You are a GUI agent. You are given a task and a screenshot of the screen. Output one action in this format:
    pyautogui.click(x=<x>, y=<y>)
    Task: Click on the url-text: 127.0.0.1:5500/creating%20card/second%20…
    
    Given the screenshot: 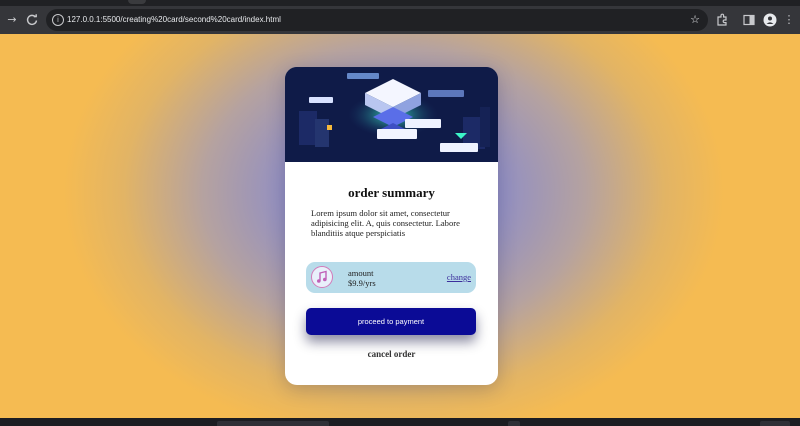 What is the action you would take?
    pyautogui.click(x=174, y=20)
    